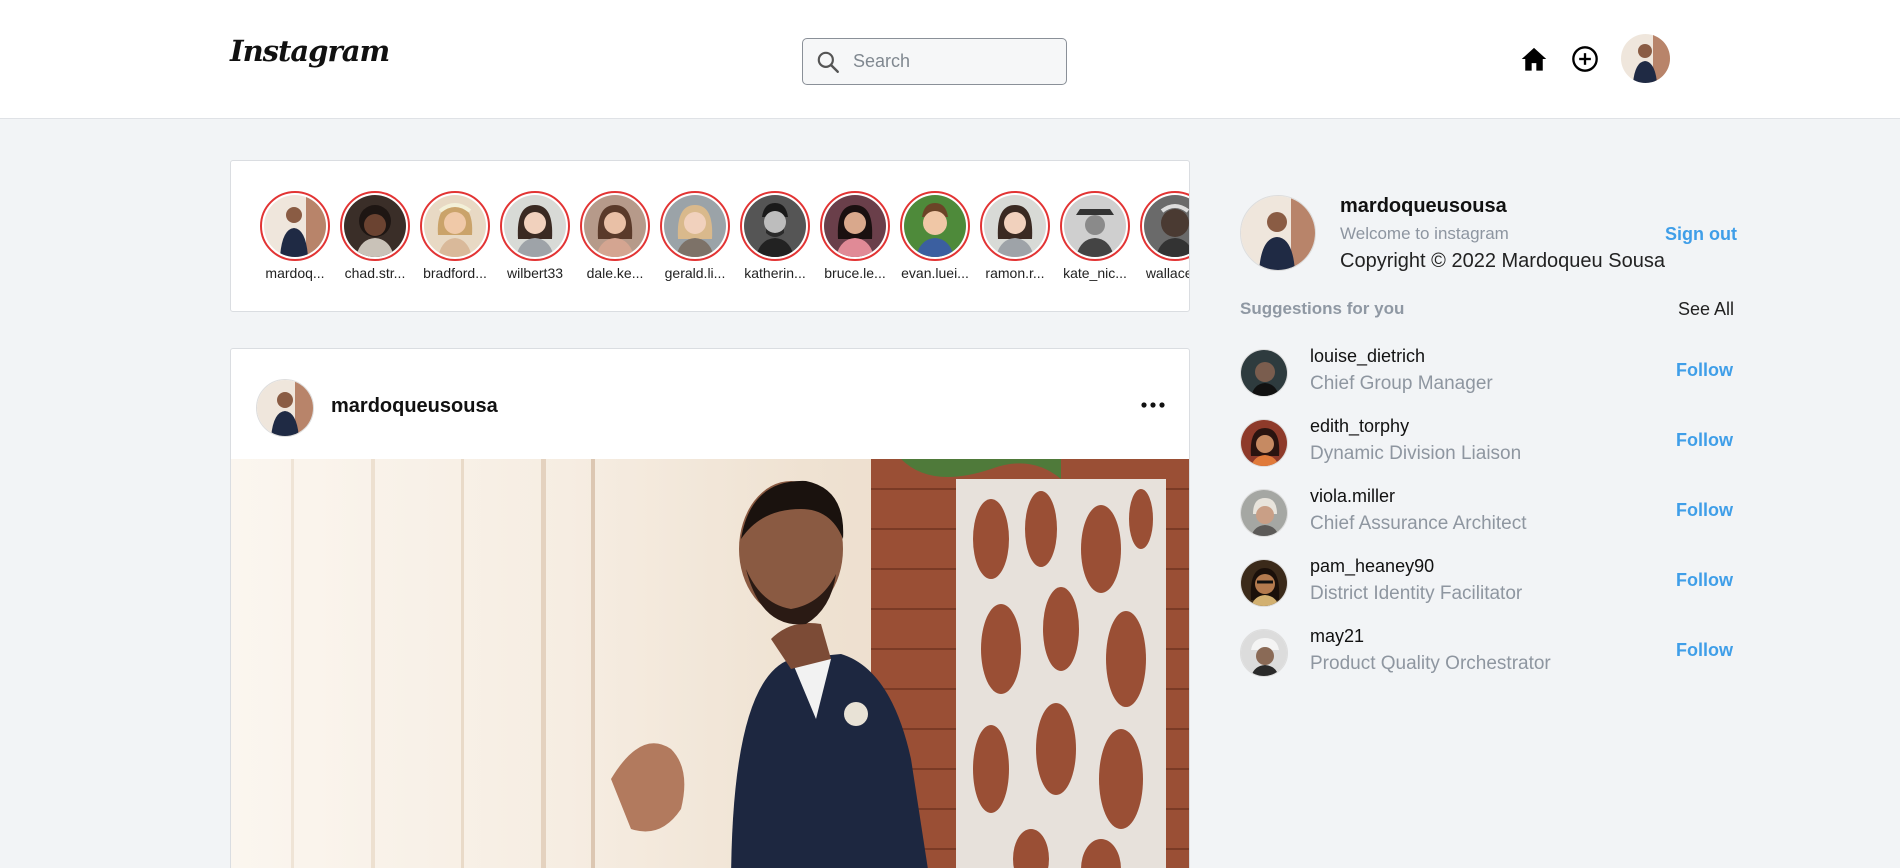  Describe the element at coordinates (1416, 593) in the screenshot. I see `suggestion-role: District Identity Facilitator` at that location.